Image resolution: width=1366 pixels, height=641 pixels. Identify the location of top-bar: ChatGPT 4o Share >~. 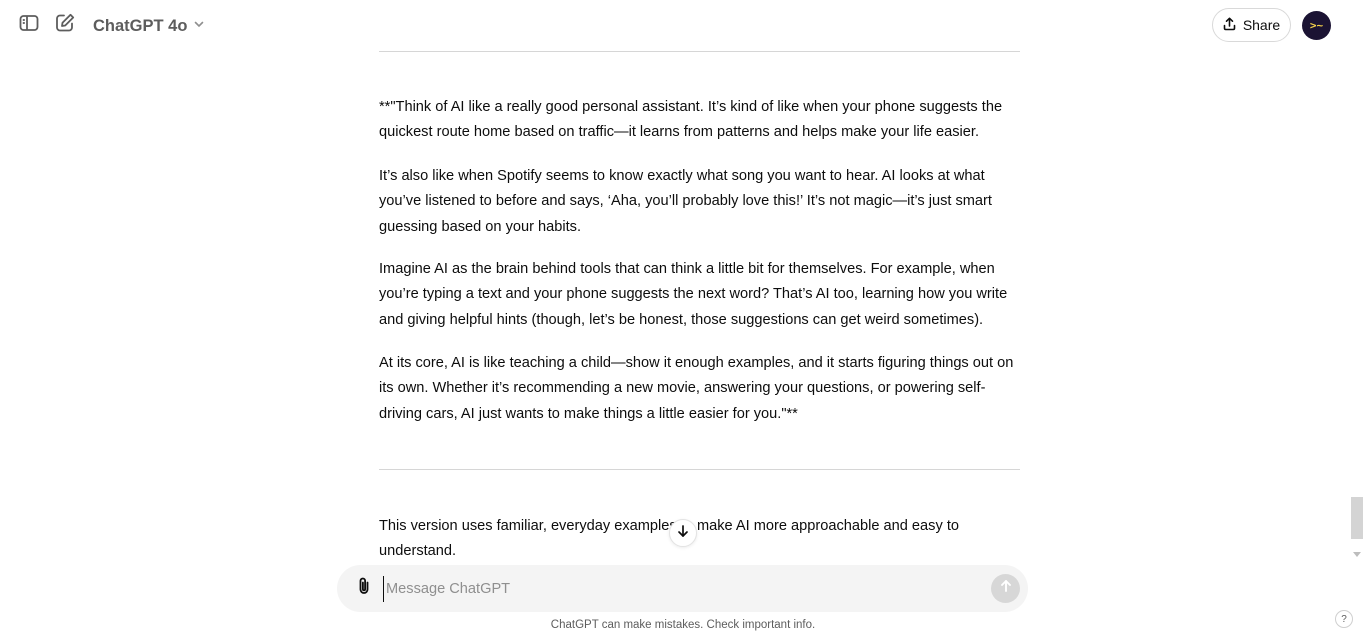
(683, 26).